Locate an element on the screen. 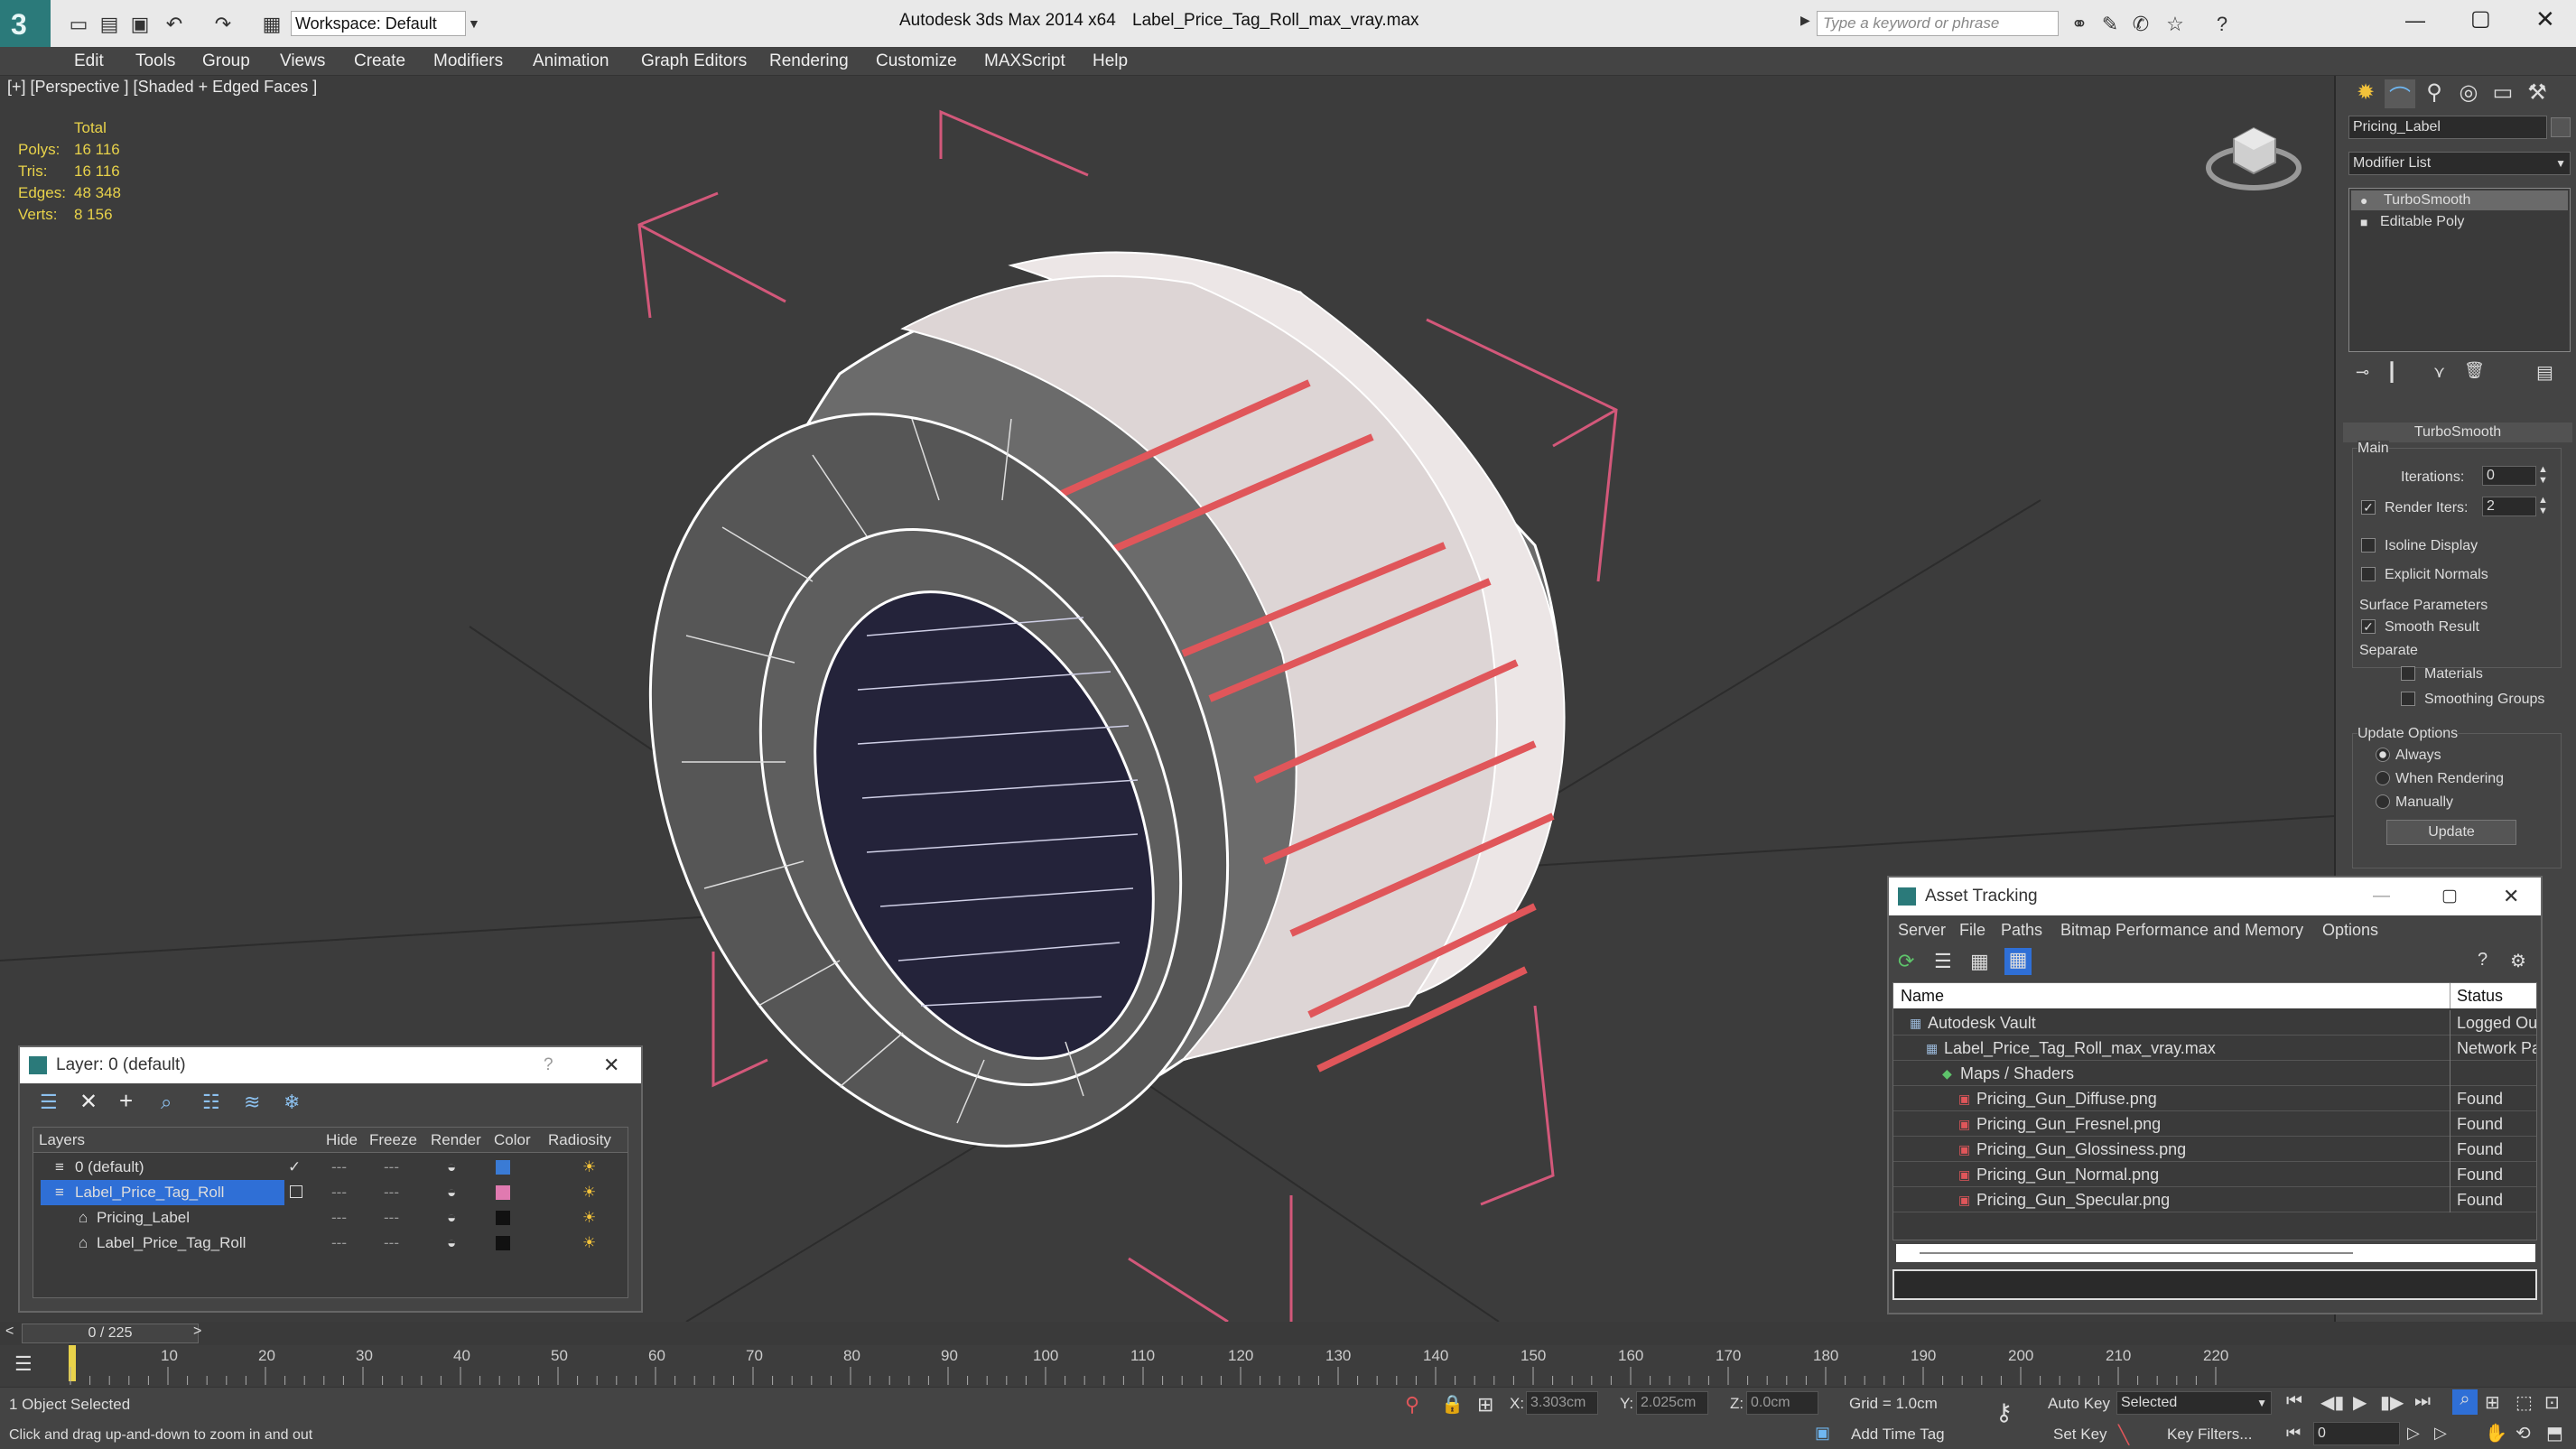  auto-key-button: Auto Key is located at coordinates (2079, 1404).